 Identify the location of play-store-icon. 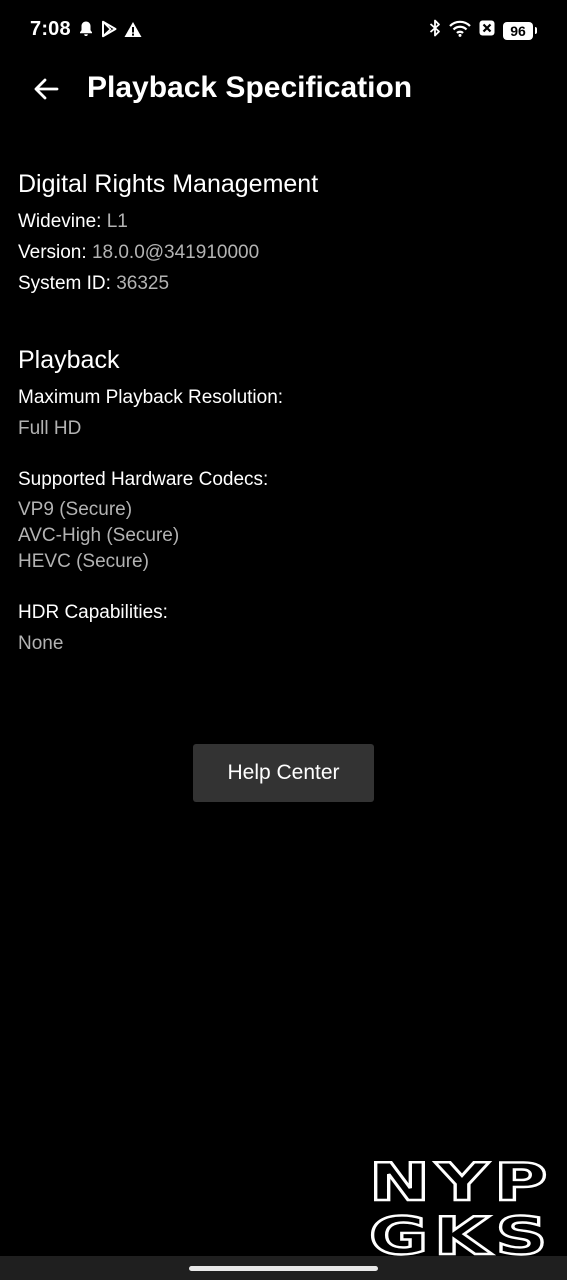
(109, 31).